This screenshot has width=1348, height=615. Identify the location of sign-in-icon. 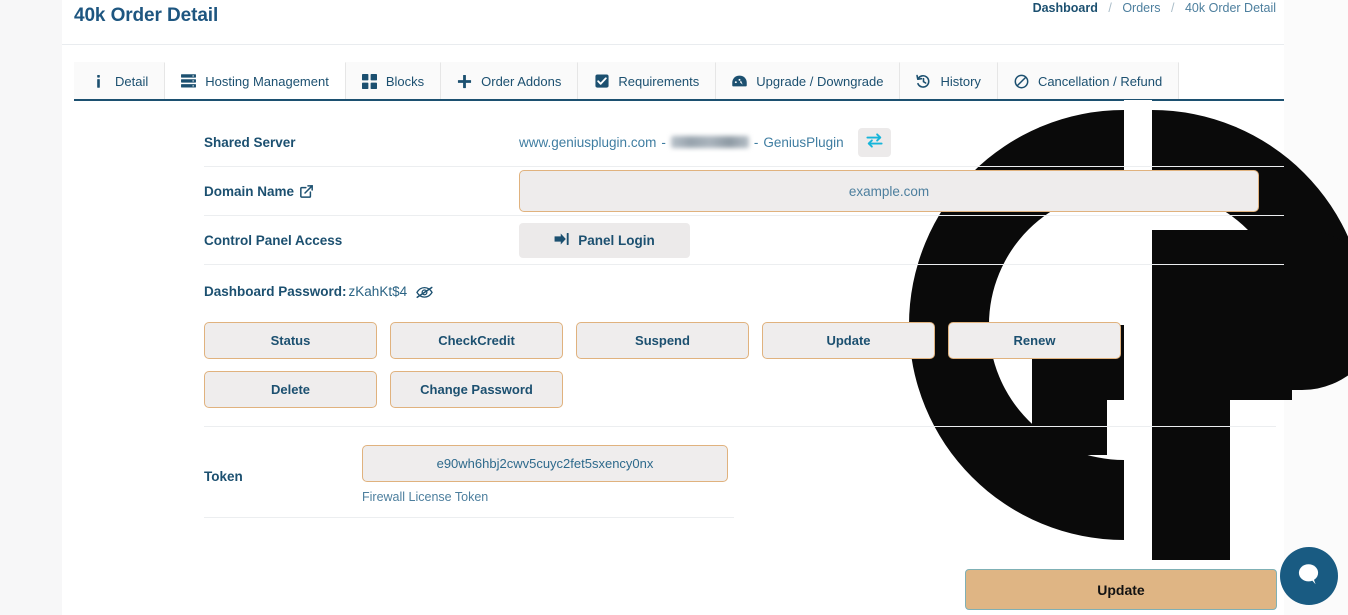
(561, 240).